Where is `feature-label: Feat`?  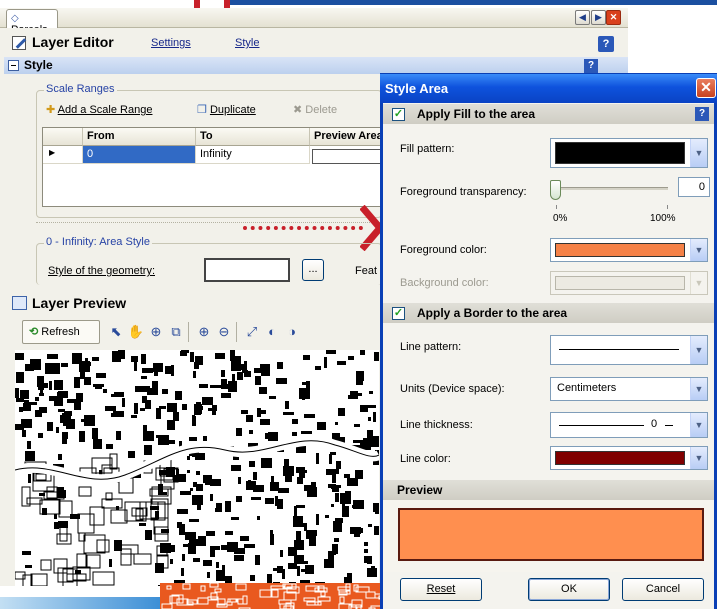
feature-label: Feat is located at coordinates (366, 271).